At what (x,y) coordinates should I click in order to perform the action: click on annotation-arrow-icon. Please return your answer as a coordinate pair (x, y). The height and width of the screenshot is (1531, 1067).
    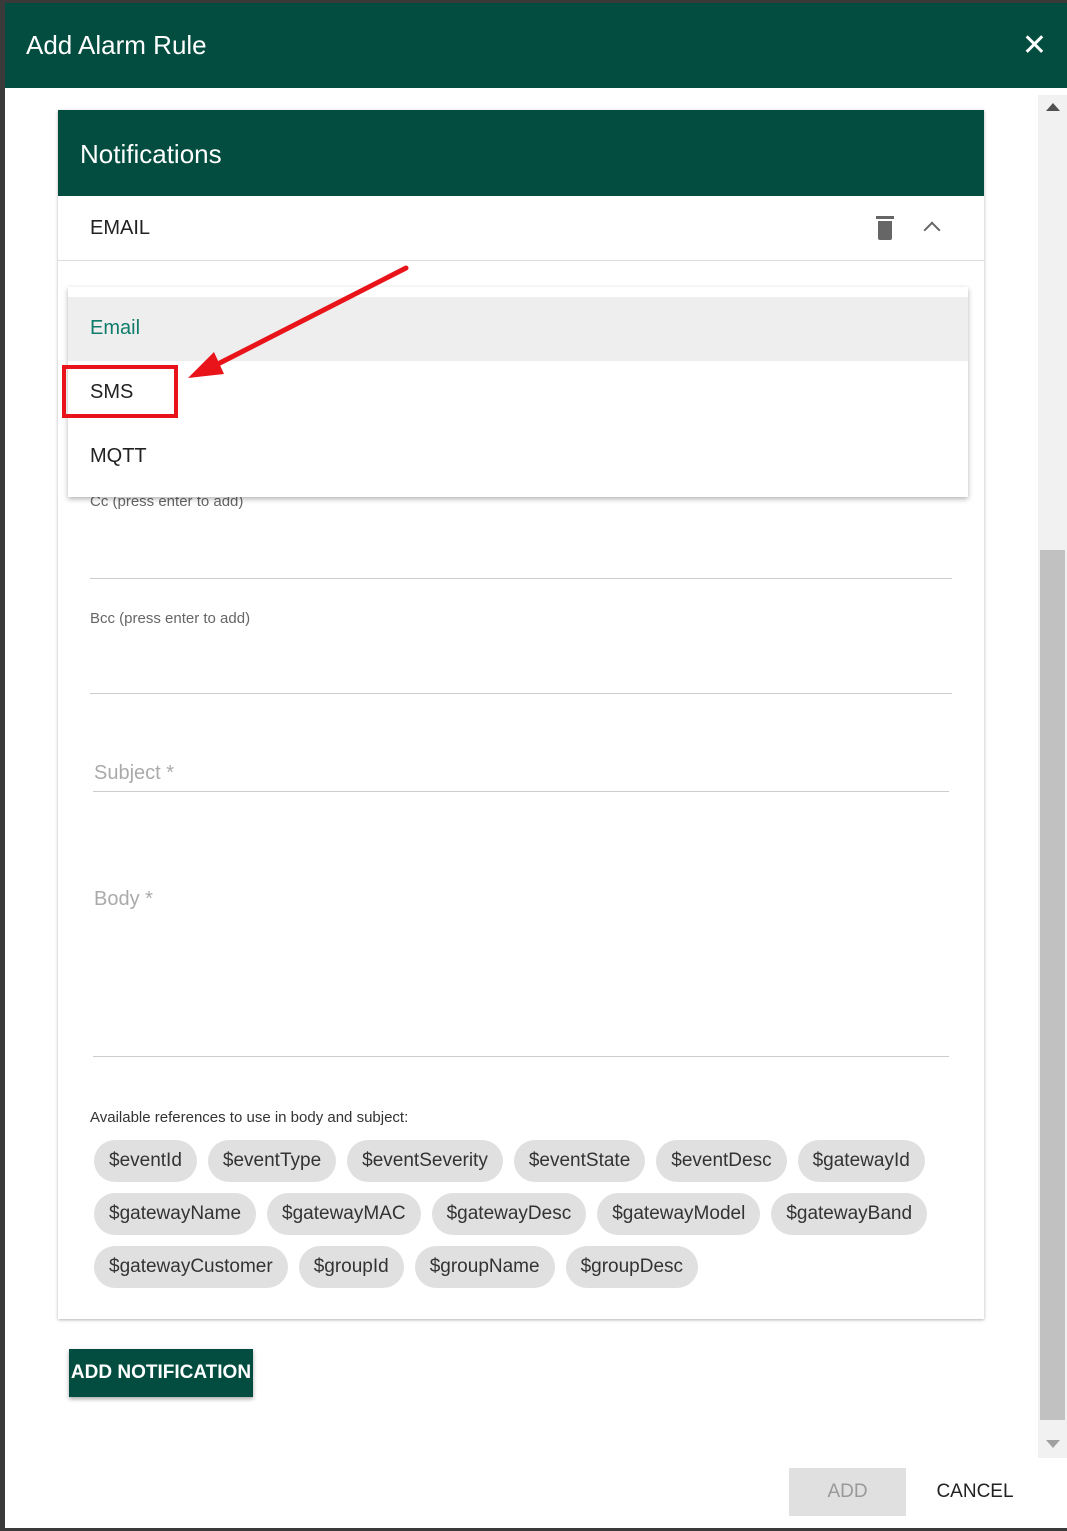
    Looking at the image, I should click on (298, 321).